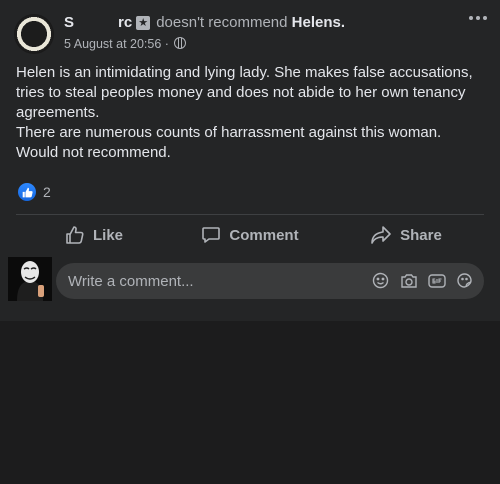 This screenshot has width=500, height=484. I want to click on share-icon, so click(381, 235).